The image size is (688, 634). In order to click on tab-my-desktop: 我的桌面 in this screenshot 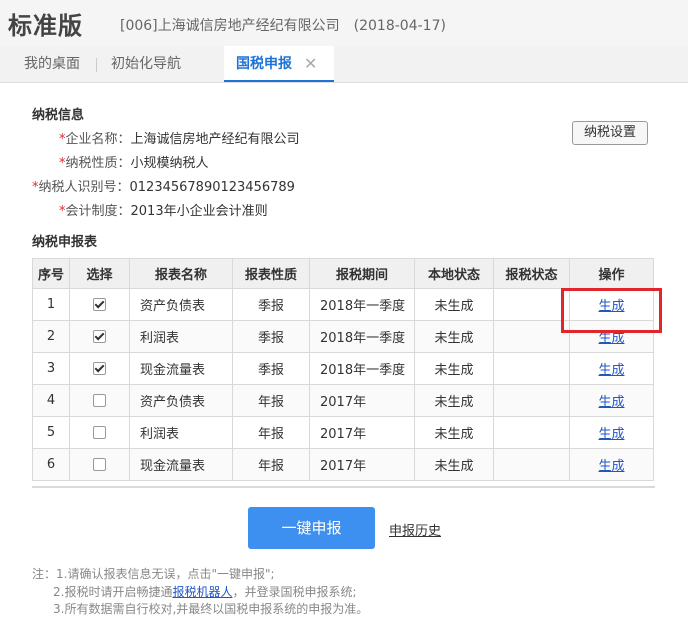, I will do `click(52, 64)`.